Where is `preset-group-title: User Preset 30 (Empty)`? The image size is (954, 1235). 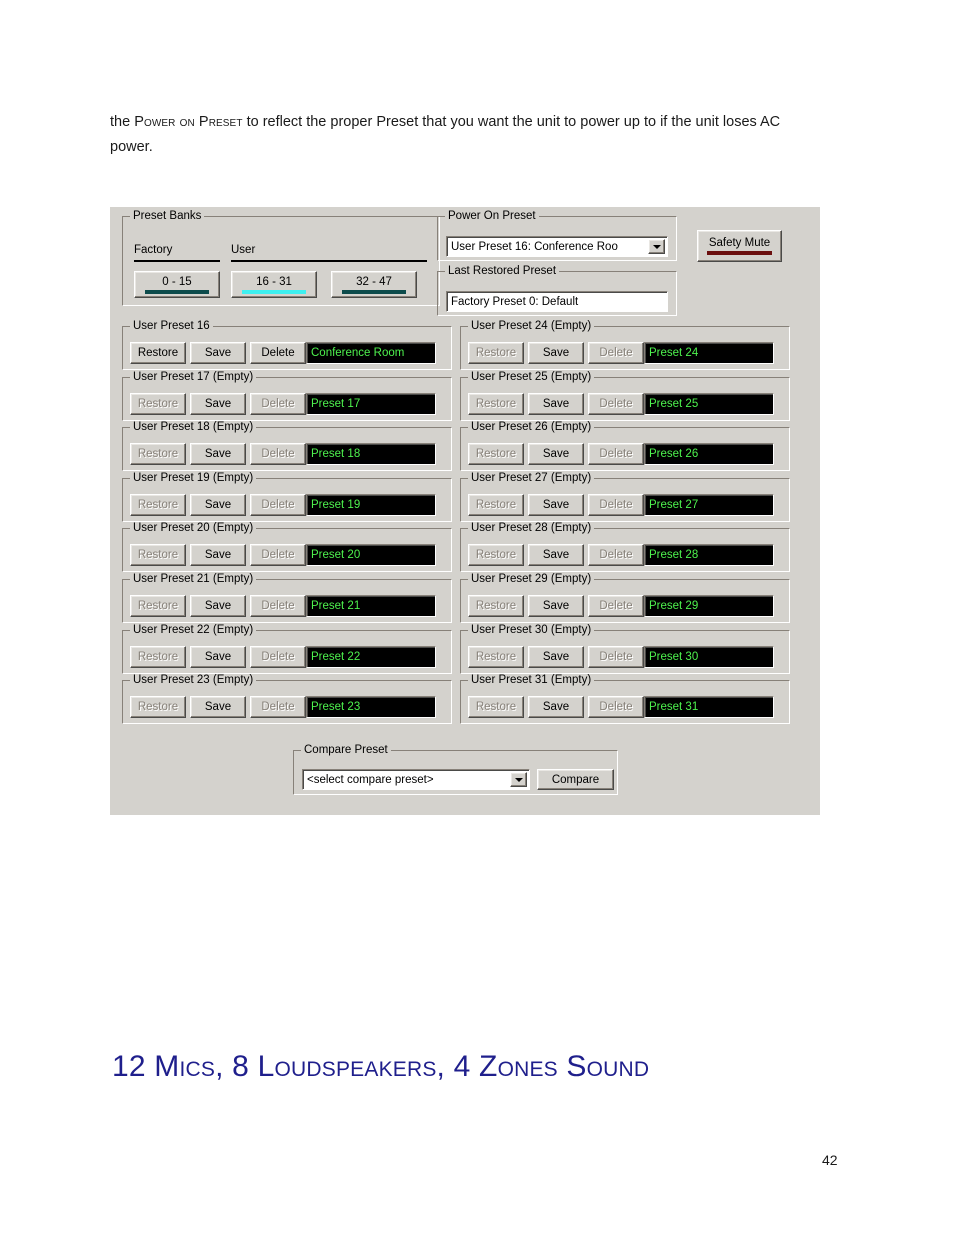 preset-group-title: User Preset 30 (Empty) is located at coordinates (531, 630).